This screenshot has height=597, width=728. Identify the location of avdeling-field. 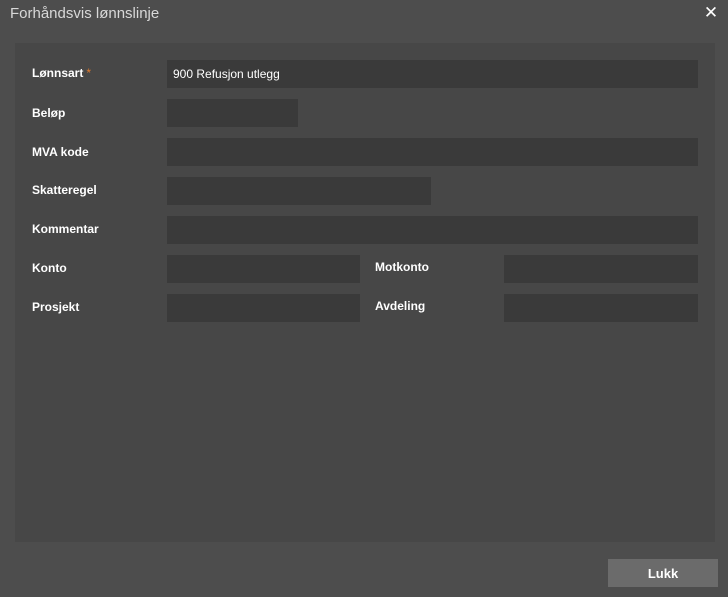
(601, 308).